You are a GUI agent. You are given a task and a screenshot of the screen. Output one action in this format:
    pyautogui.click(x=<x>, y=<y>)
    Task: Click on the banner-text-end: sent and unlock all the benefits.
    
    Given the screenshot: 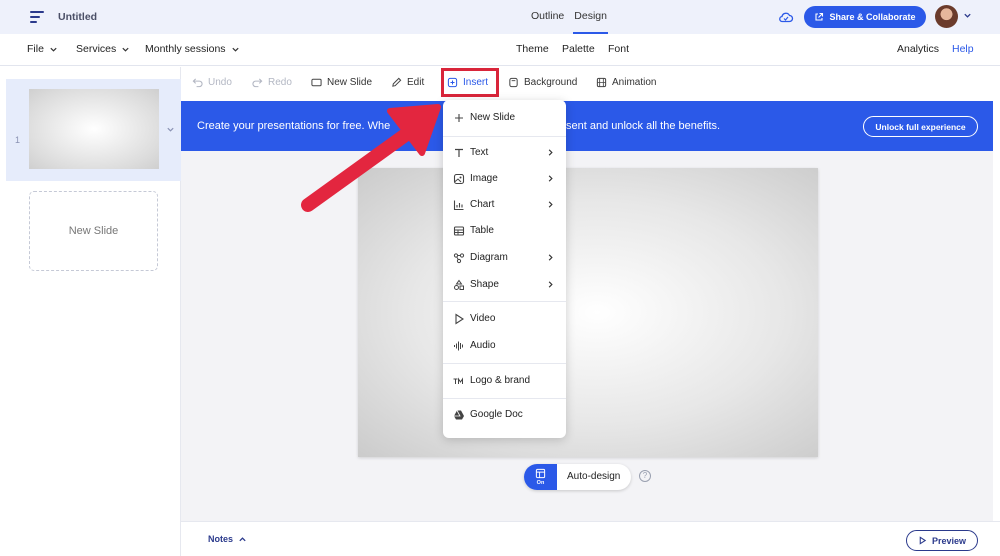 What is the action you would take?
    pyautogui.click(x=643, y=126)
    